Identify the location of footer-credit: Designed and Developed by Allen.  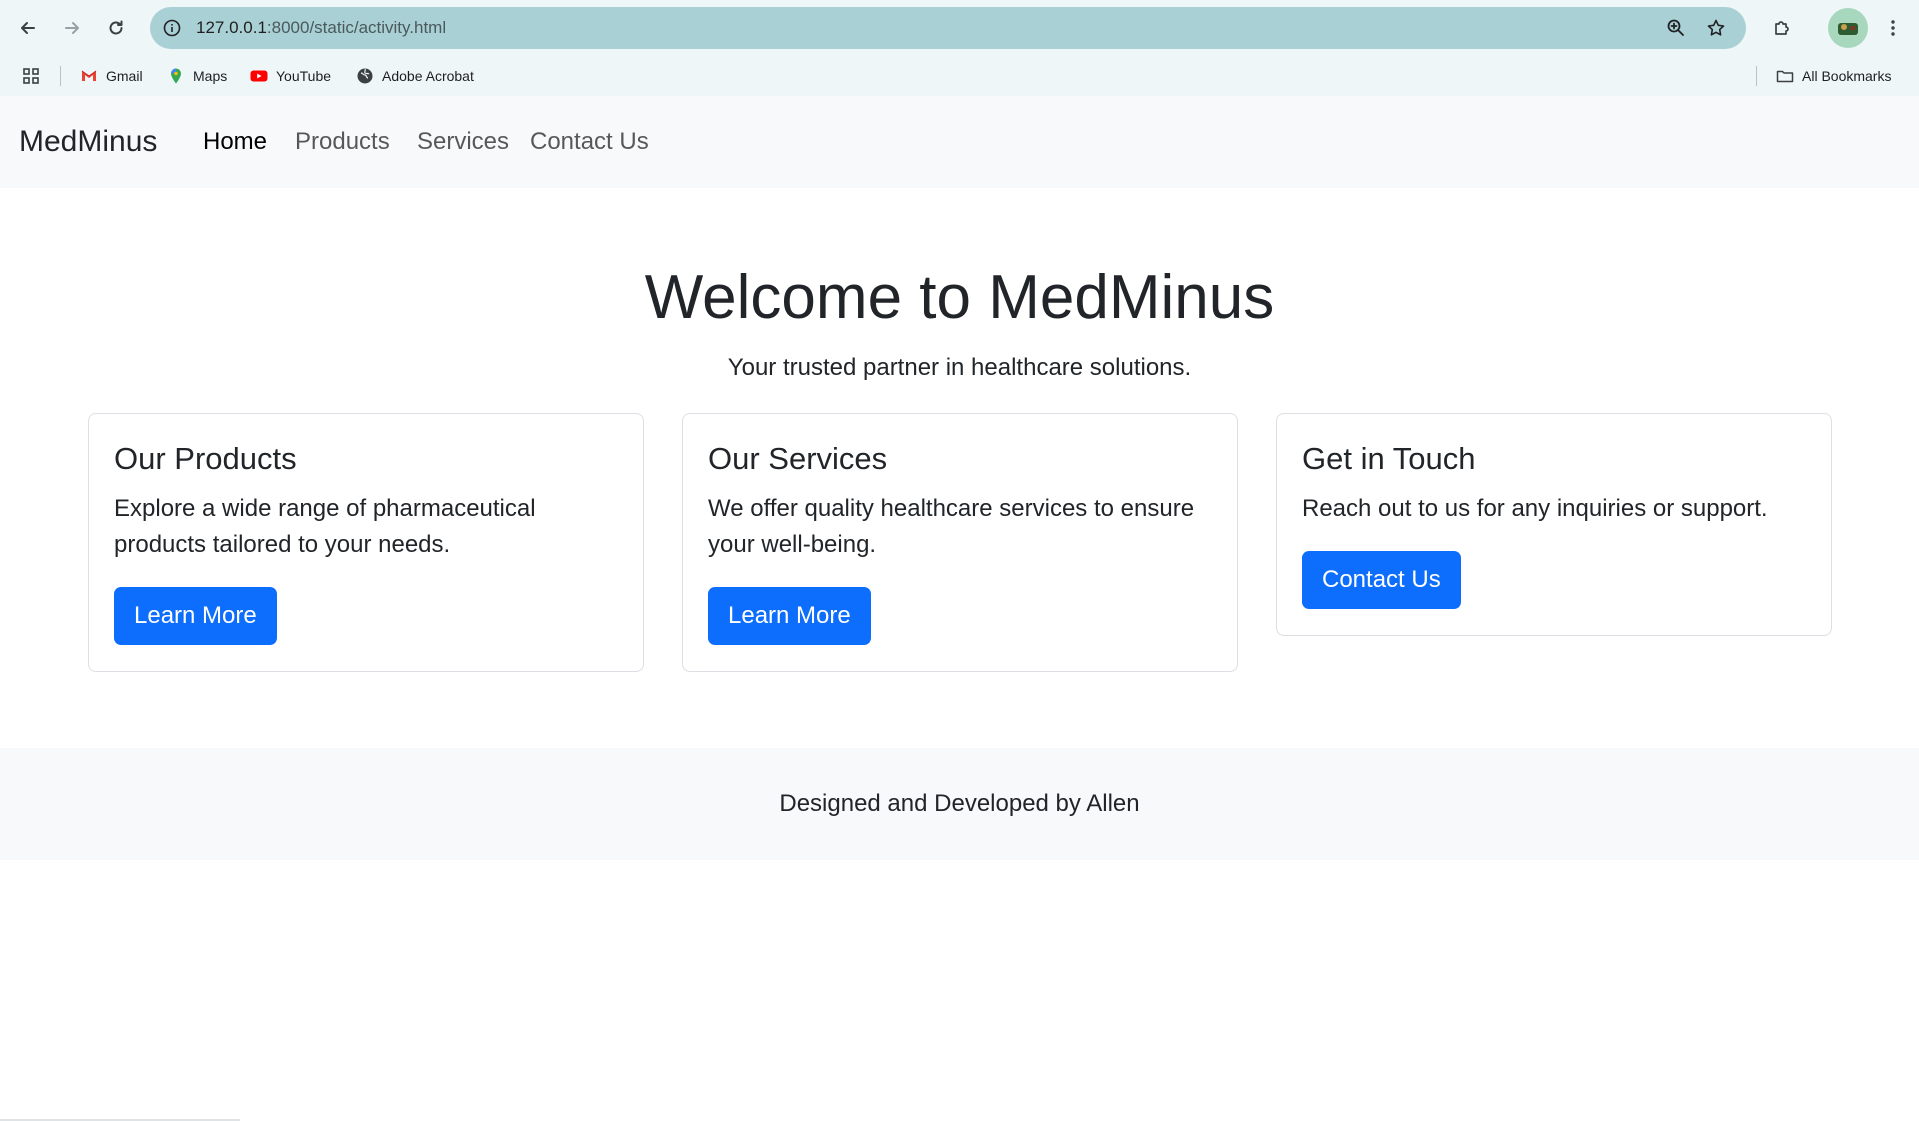
(959, 803).